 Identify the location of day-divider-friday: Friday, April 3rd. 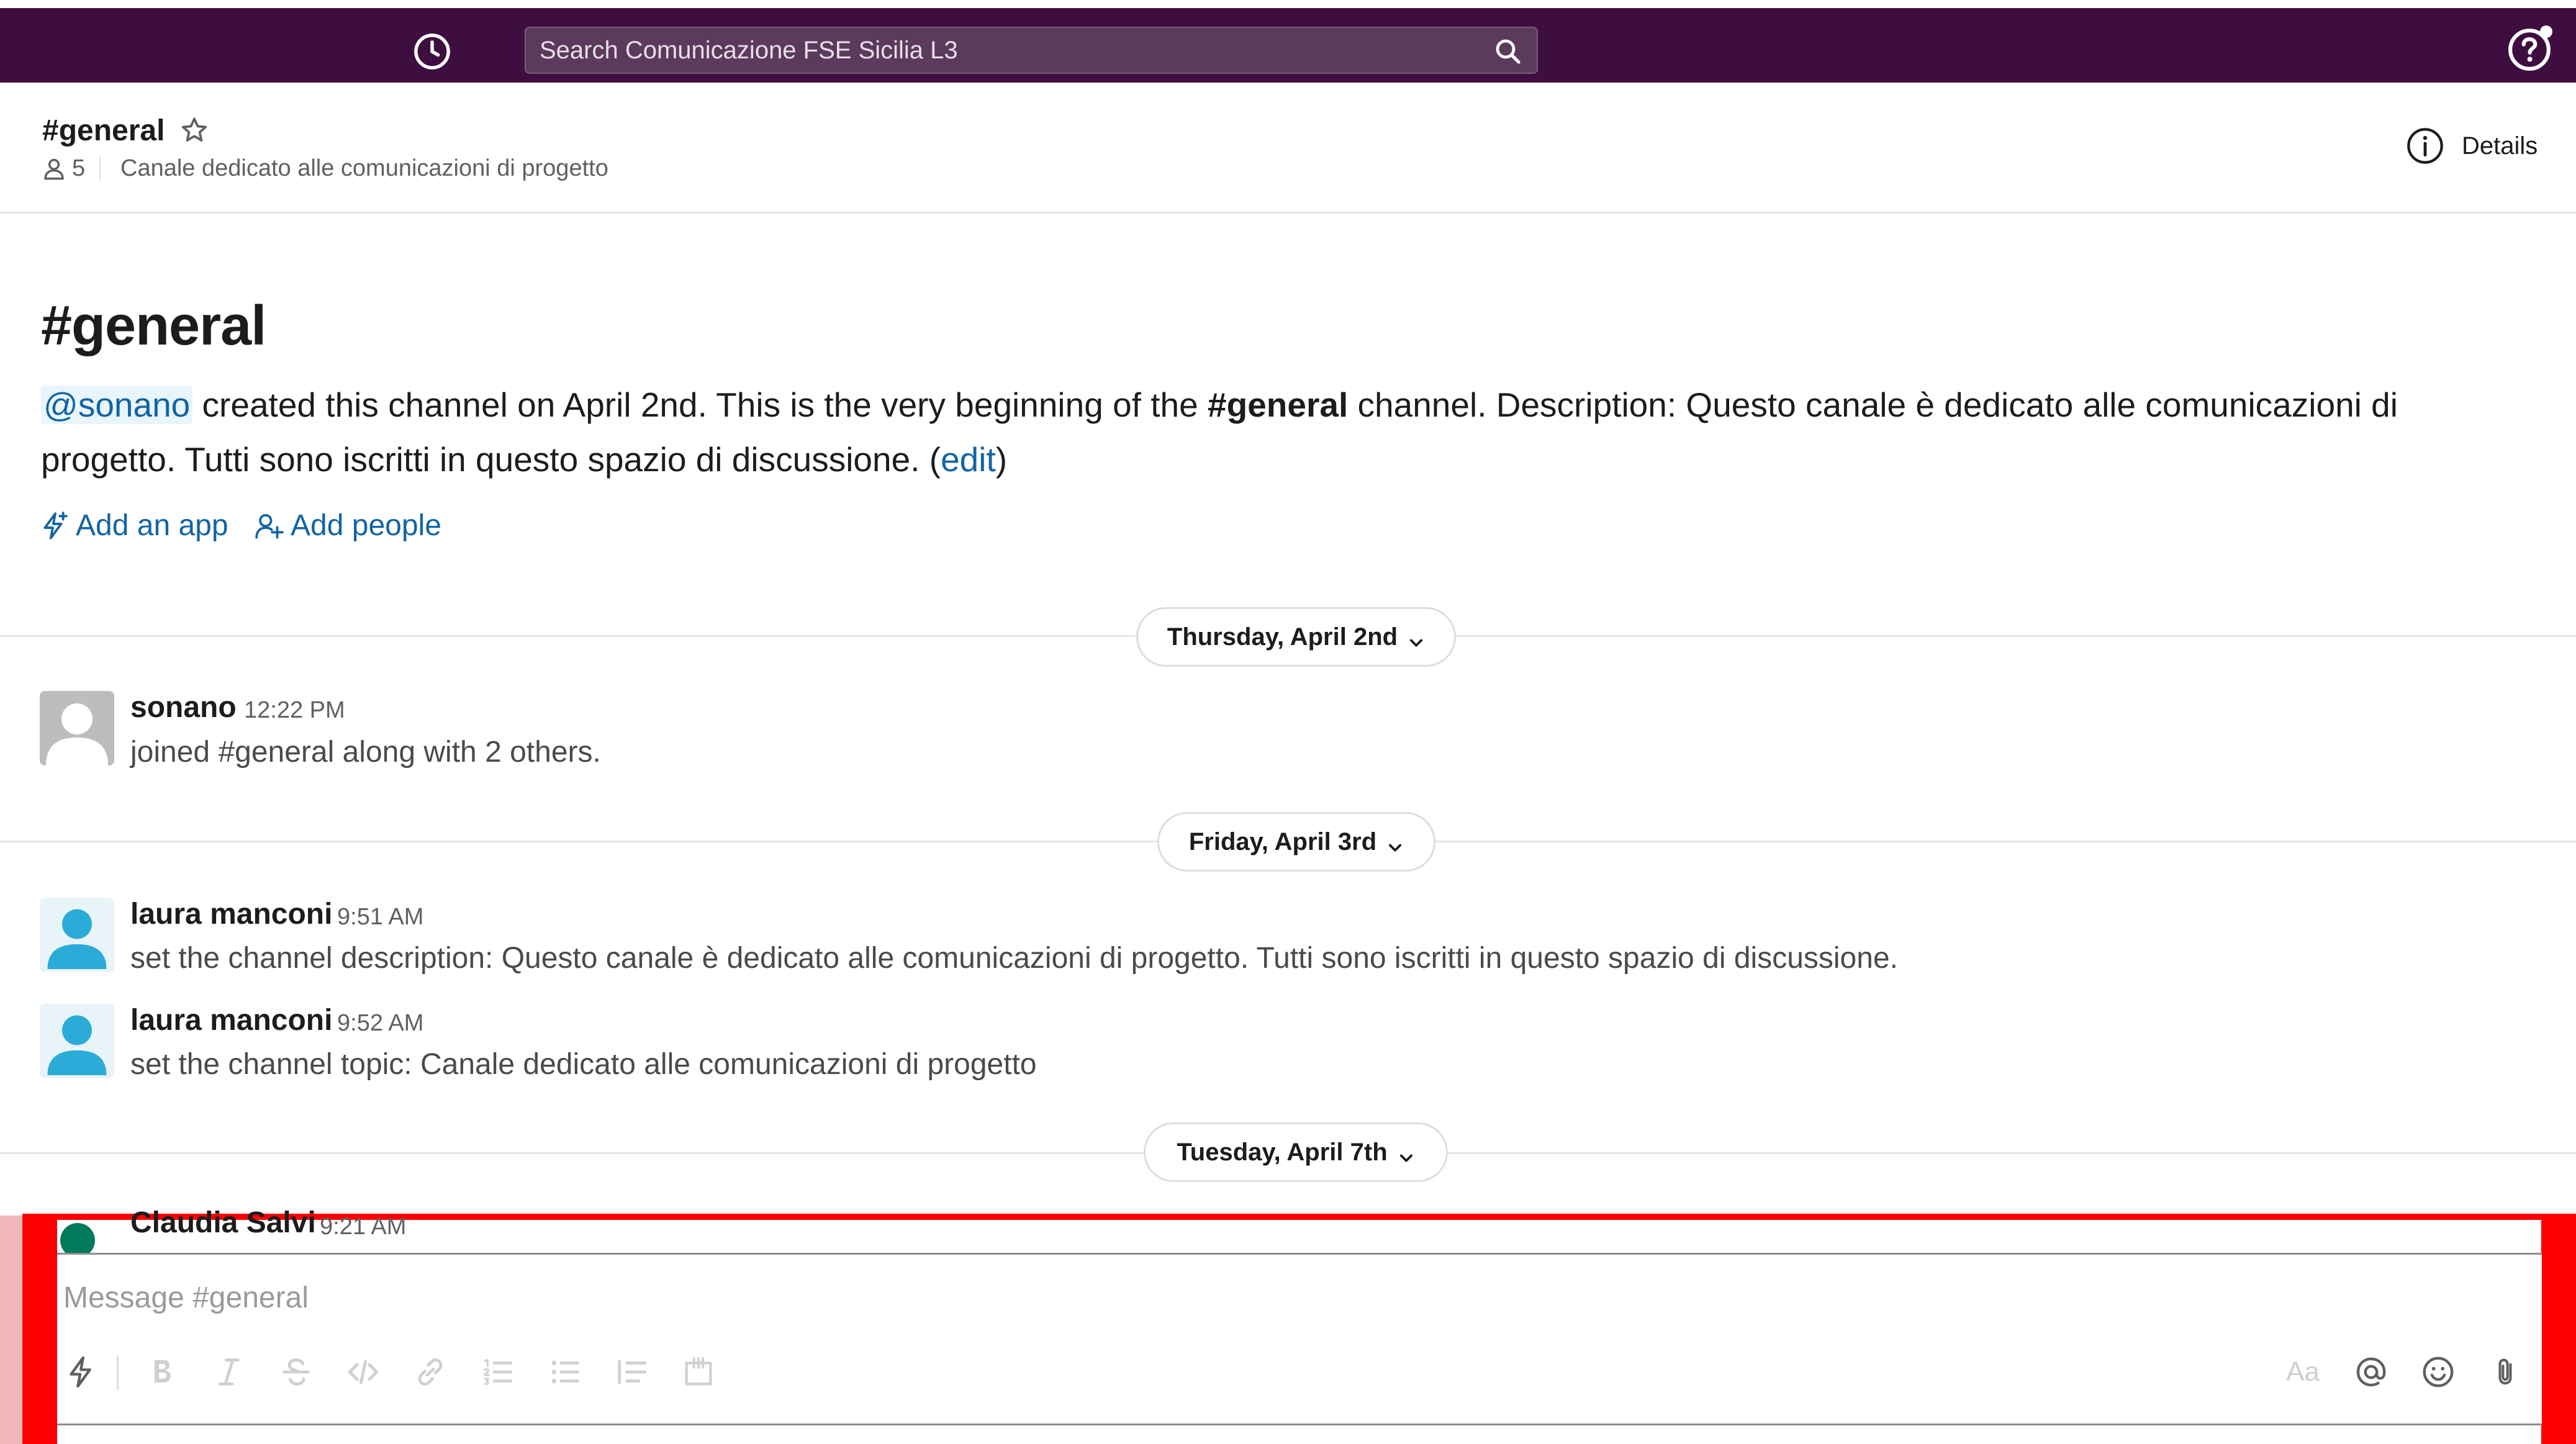
(1296, 842).